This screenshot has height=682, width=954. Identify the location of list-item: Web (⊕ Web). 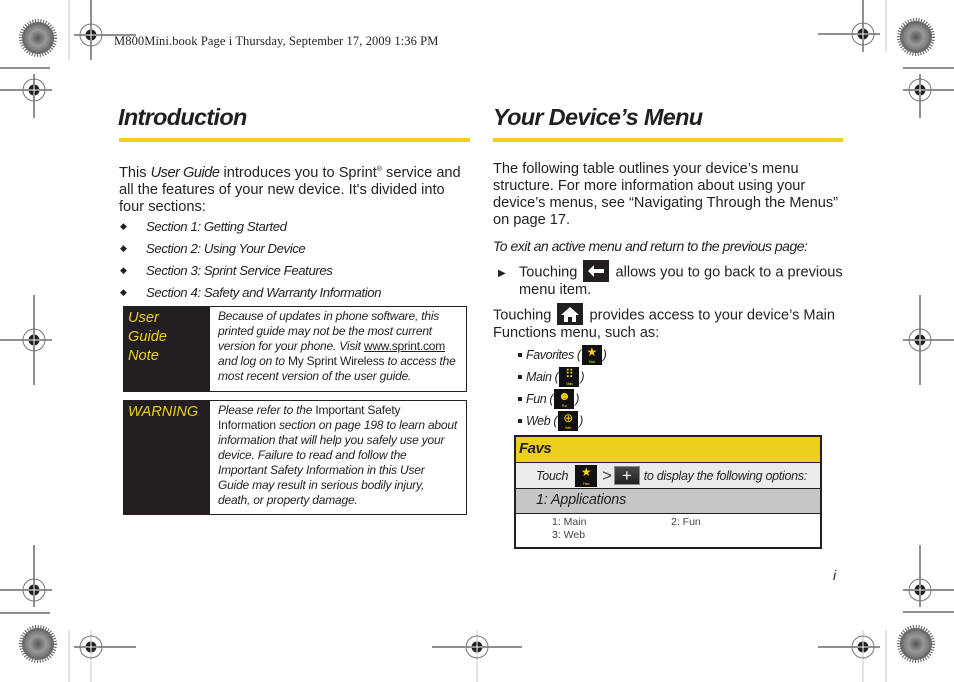
(562, 421).